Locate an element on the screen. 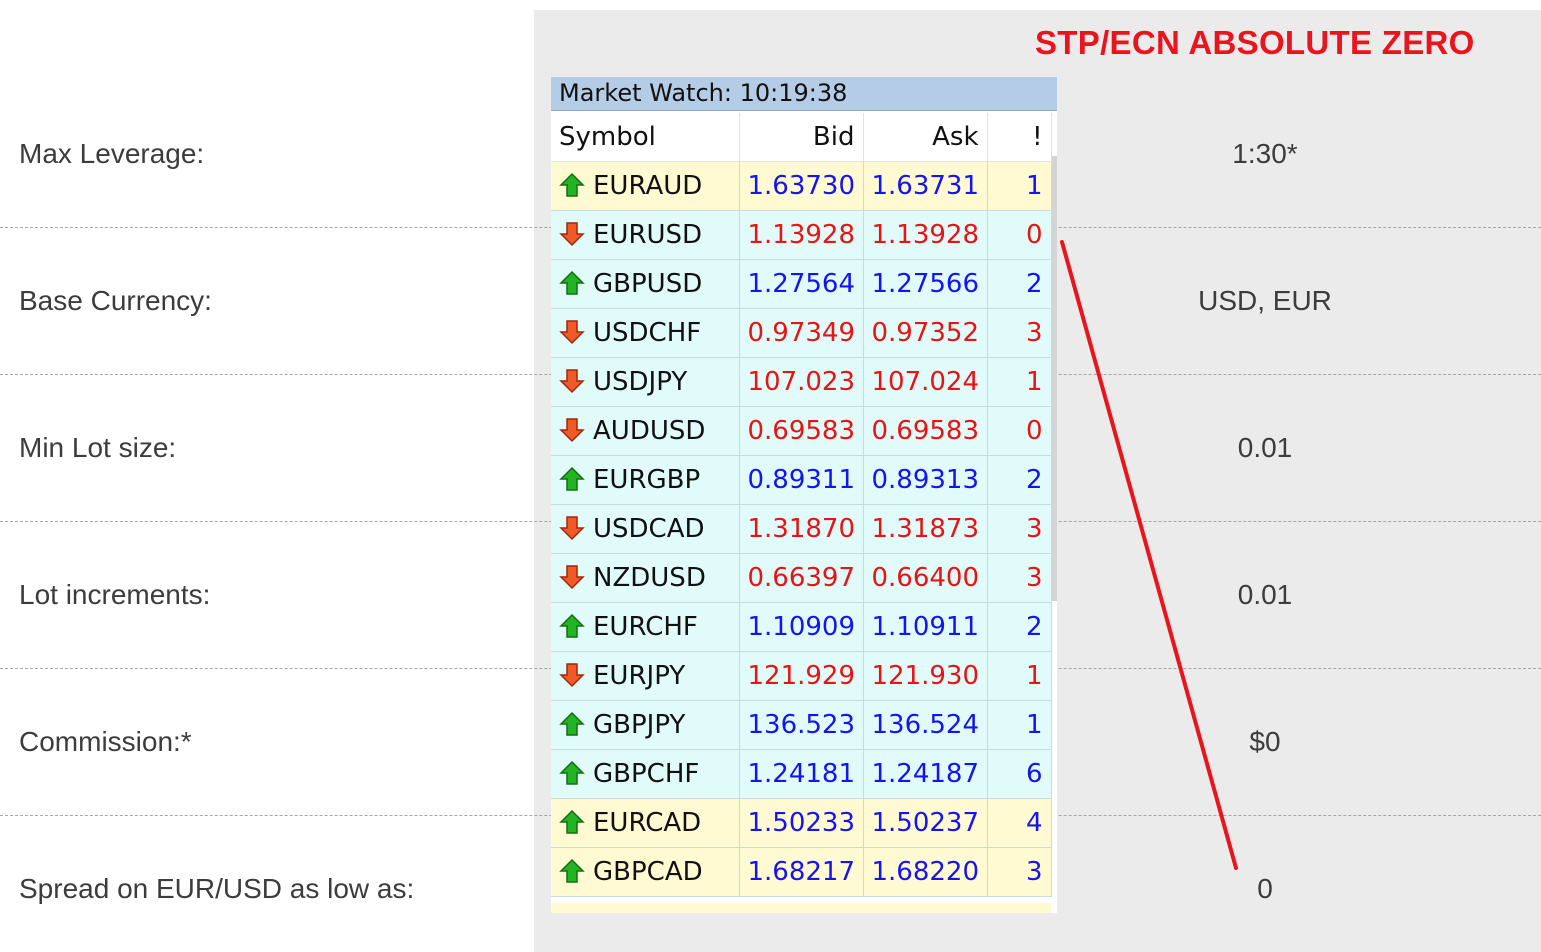 Image resolution: width=1541 pixels, height=952 pixels. quote-symbol: EURUSD is located at coordinates (648, 235).